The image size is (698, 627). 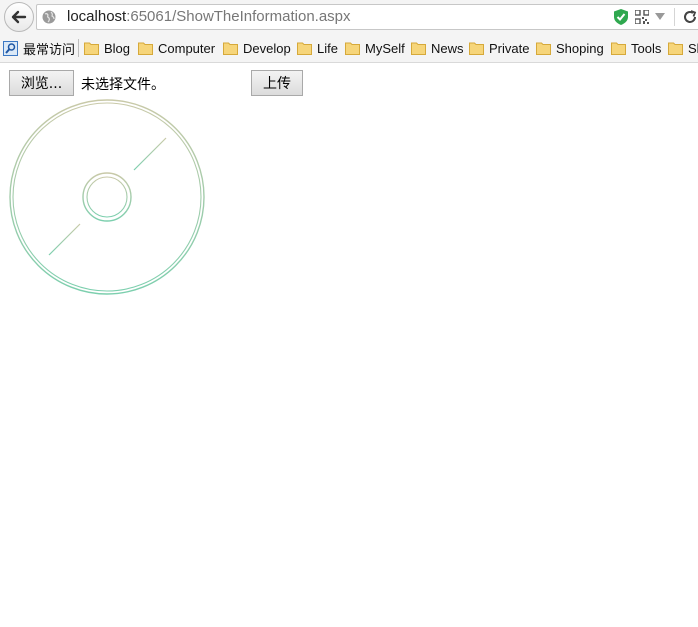 I want to click on url-text: localhost:65061/ShowTheInformation.aspx, so click(x=209, y=16).